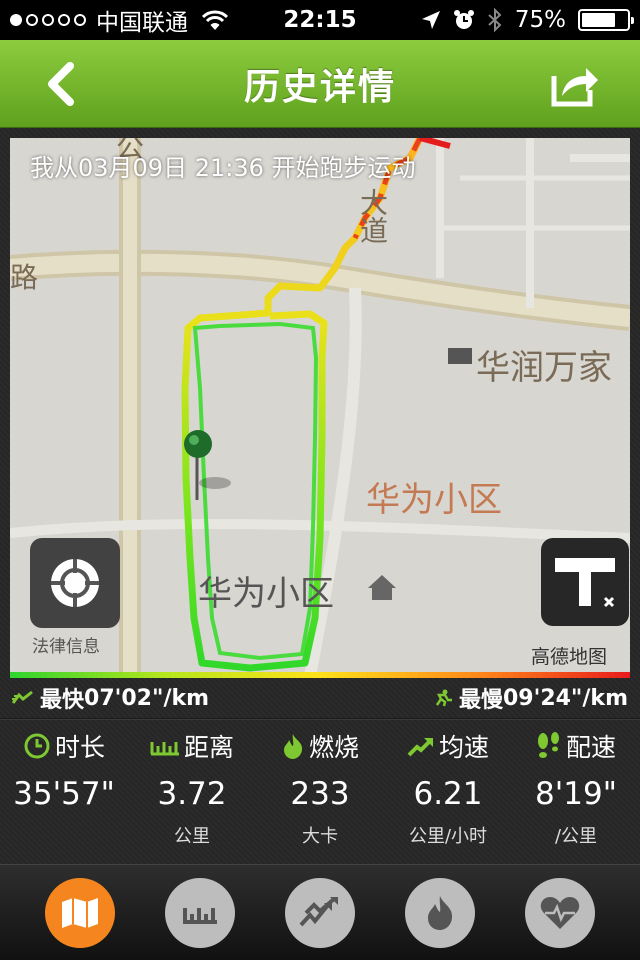 The height and width of the screenshot is (960, 640). I want to click on crosshair-icon, so click(75, 583).